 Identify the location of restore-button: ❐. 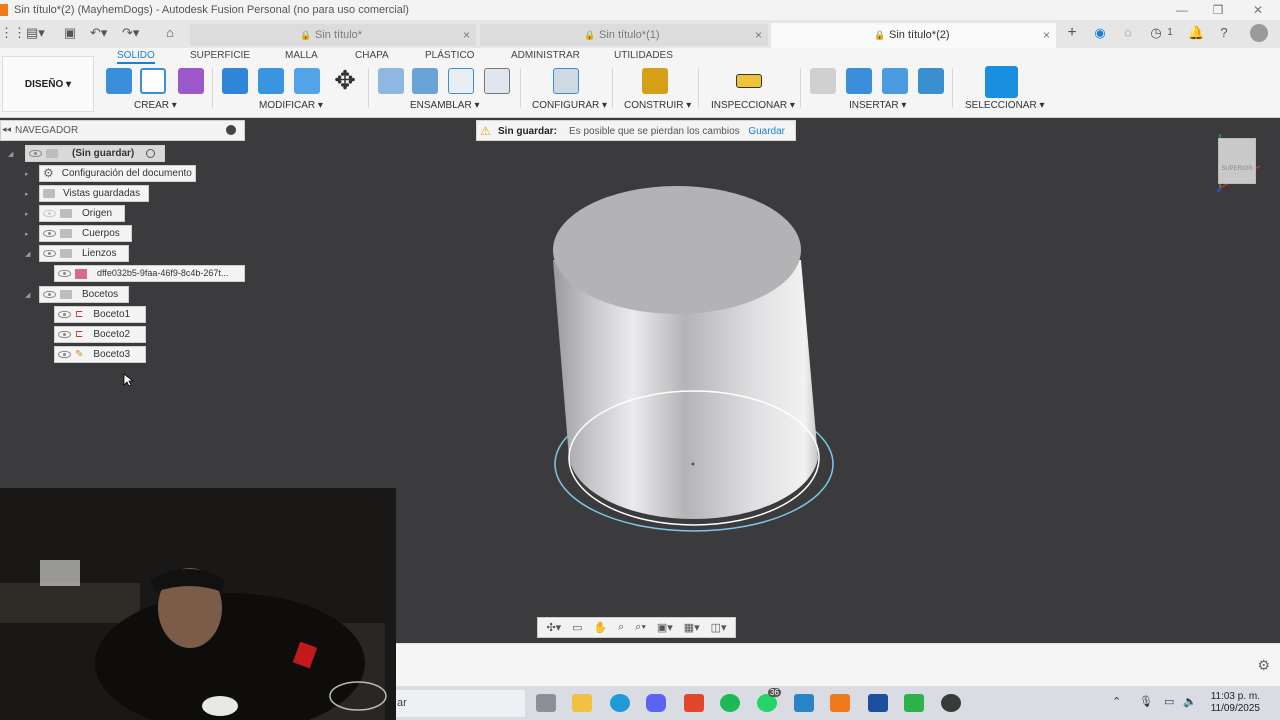
(1218, 10).